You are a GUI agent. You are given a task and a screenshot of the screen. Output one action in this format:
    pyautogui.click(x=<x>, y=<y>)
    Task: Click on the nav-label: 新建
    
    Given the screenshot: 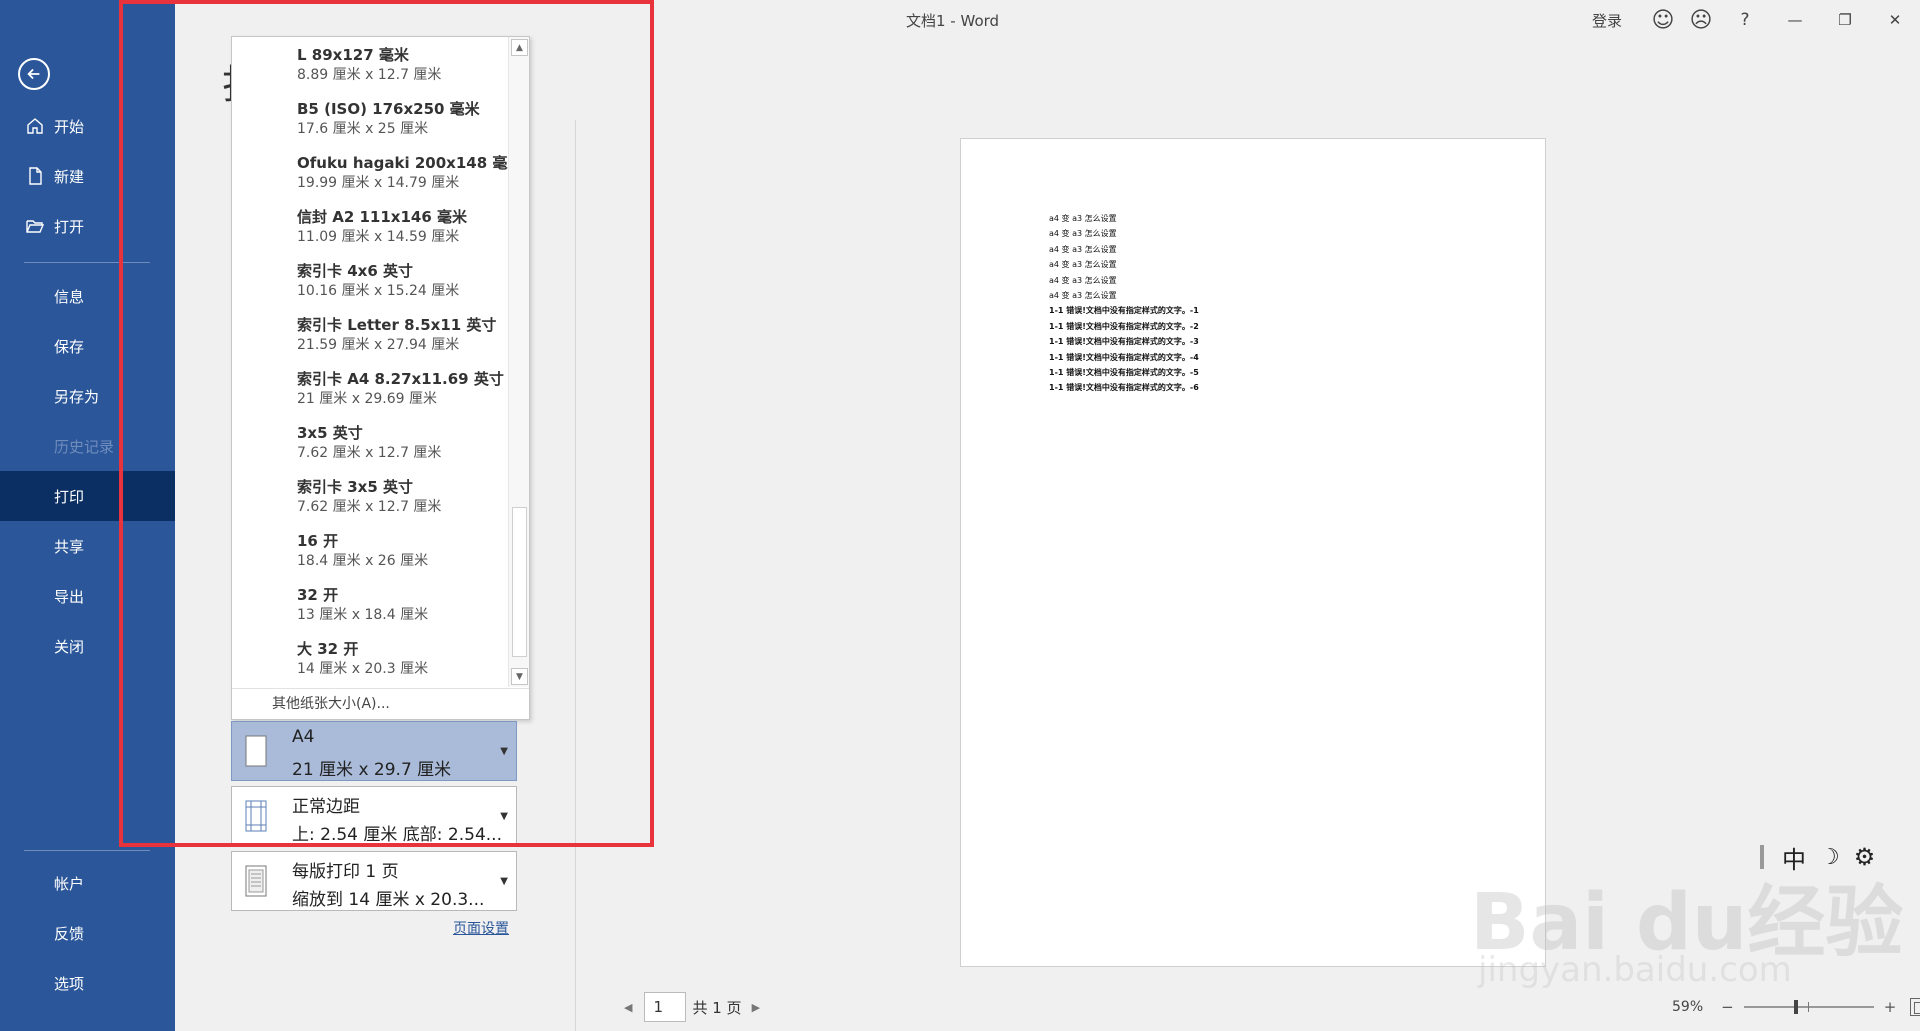 What is the action you would take?
    pyautogui.click(x=69, y=176)
    